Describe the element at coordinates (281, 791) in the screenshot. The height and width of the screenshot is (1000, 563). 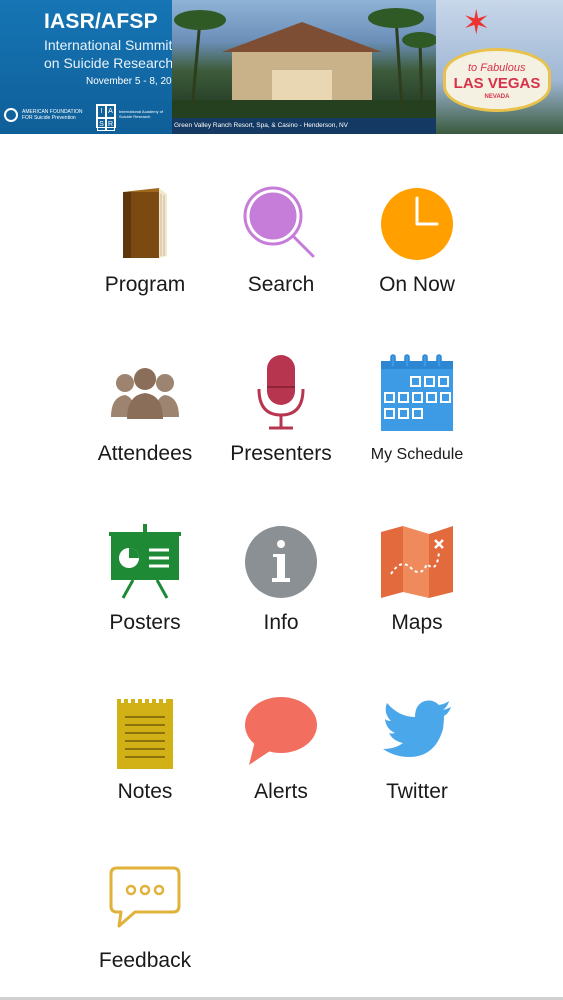
I see `menu-item-label: Alerts` at that location.